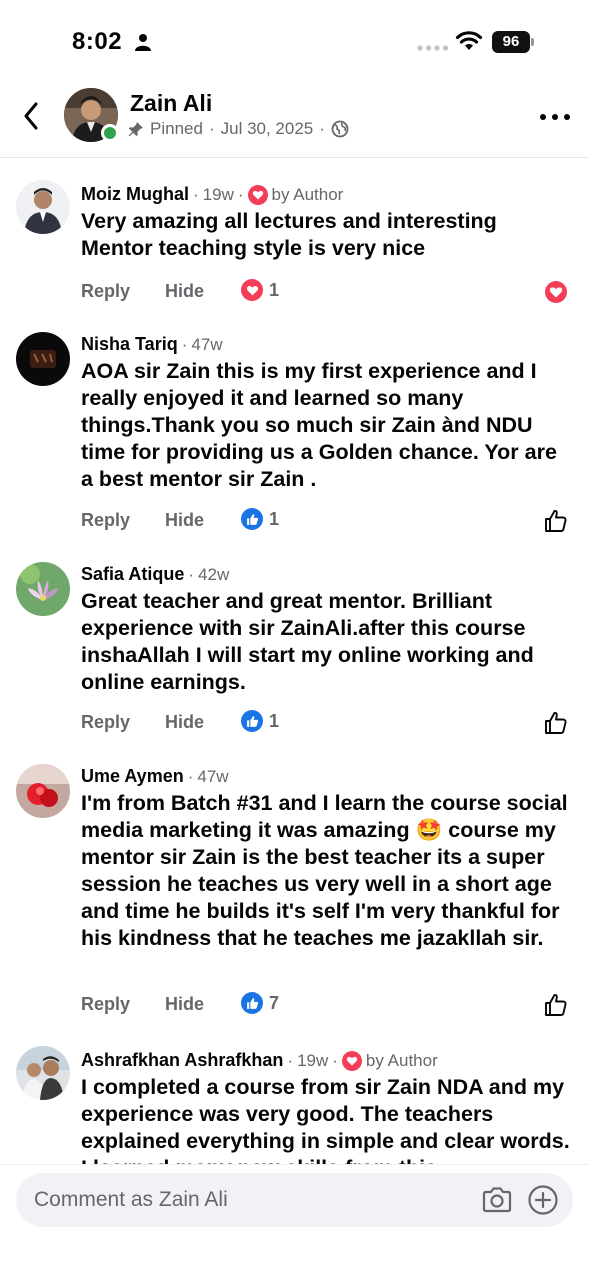  I want to click on pin-icon, so click(135, 129).